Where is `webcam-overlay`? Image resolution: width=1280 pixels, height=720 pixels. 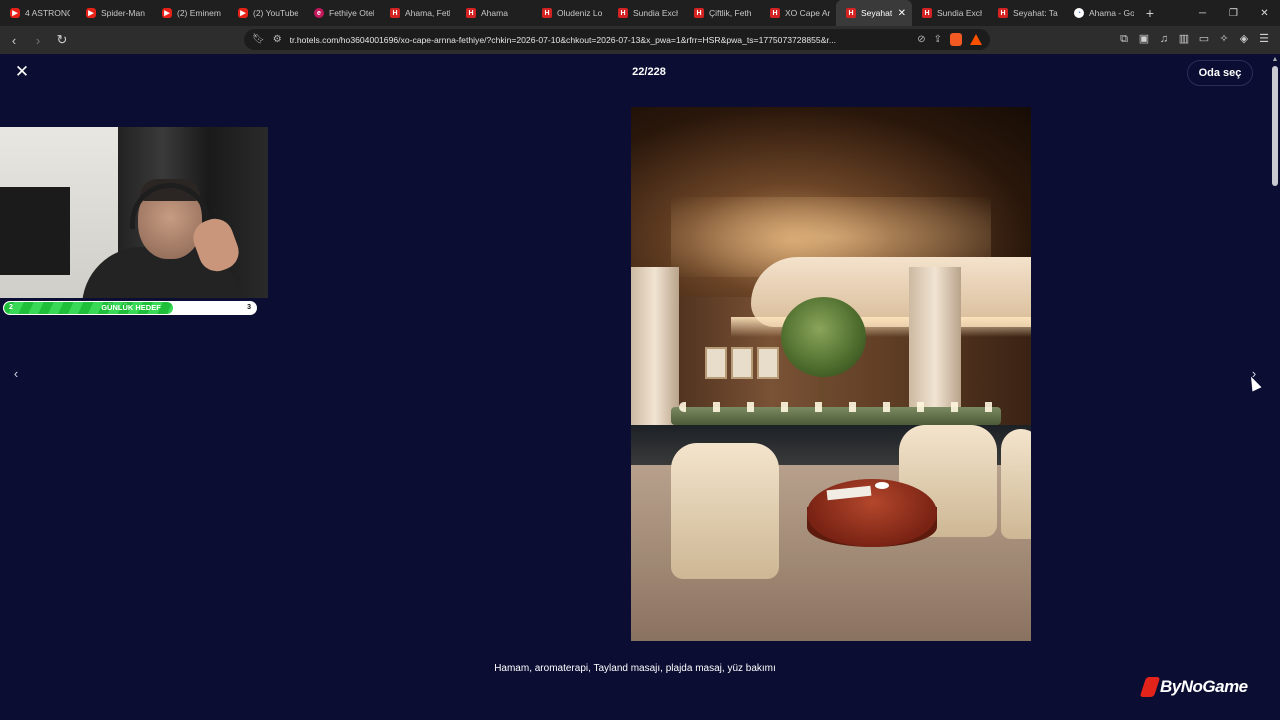
webcam-overlay is located at coordinates (134, 212).